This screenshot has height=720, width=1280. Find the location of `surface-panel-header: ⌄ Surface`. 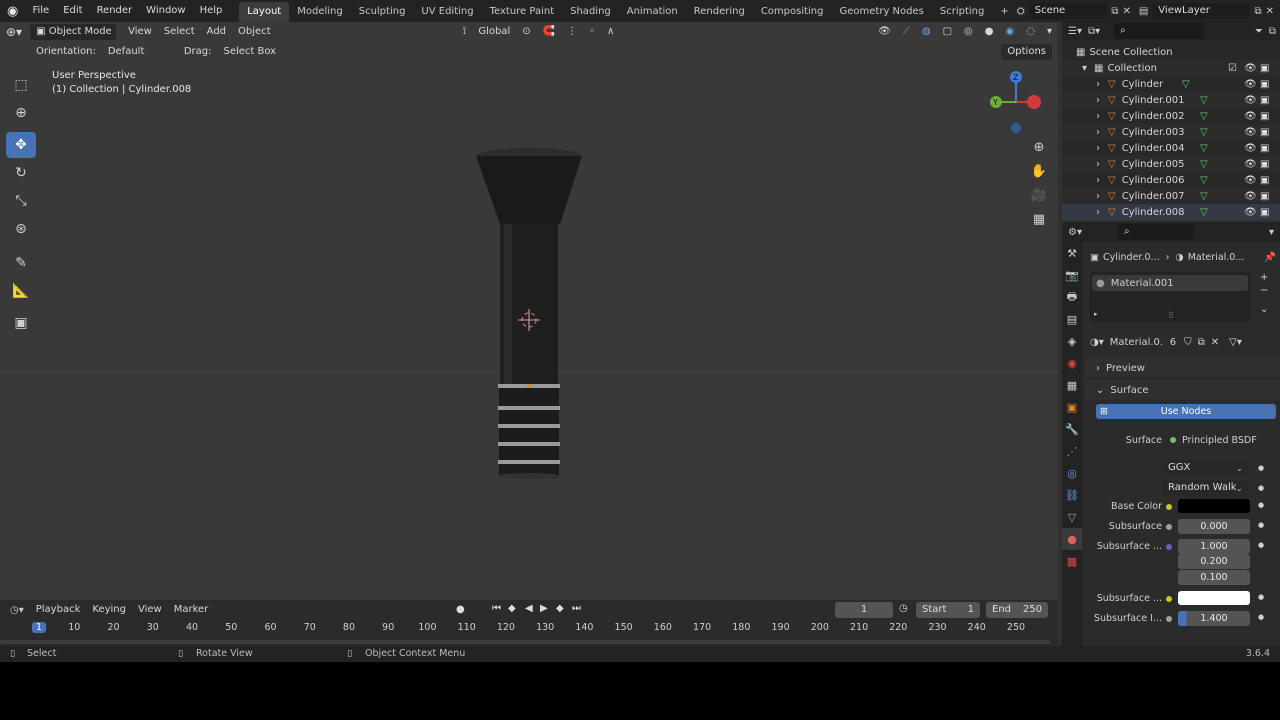

surface-panel-header: ⌄ Surface is located at coordinates (1183, 390).